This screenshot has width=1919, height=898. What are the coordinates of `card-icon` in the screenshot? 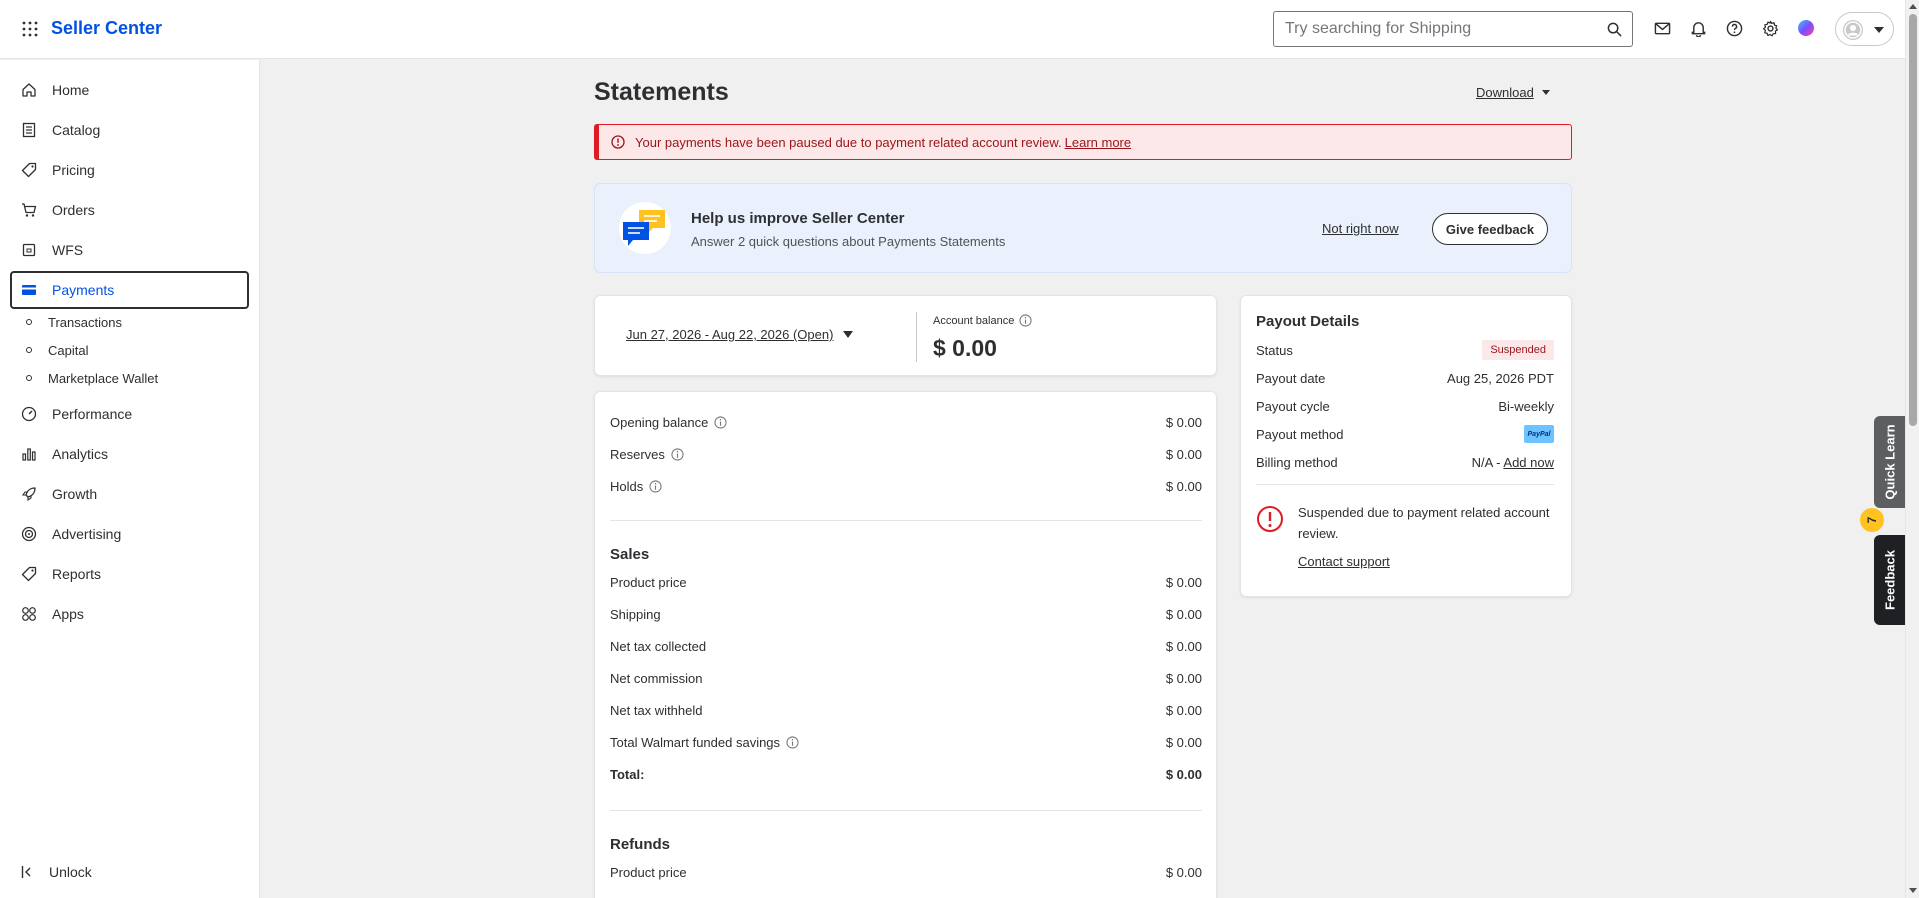 It's located at (29, 290).